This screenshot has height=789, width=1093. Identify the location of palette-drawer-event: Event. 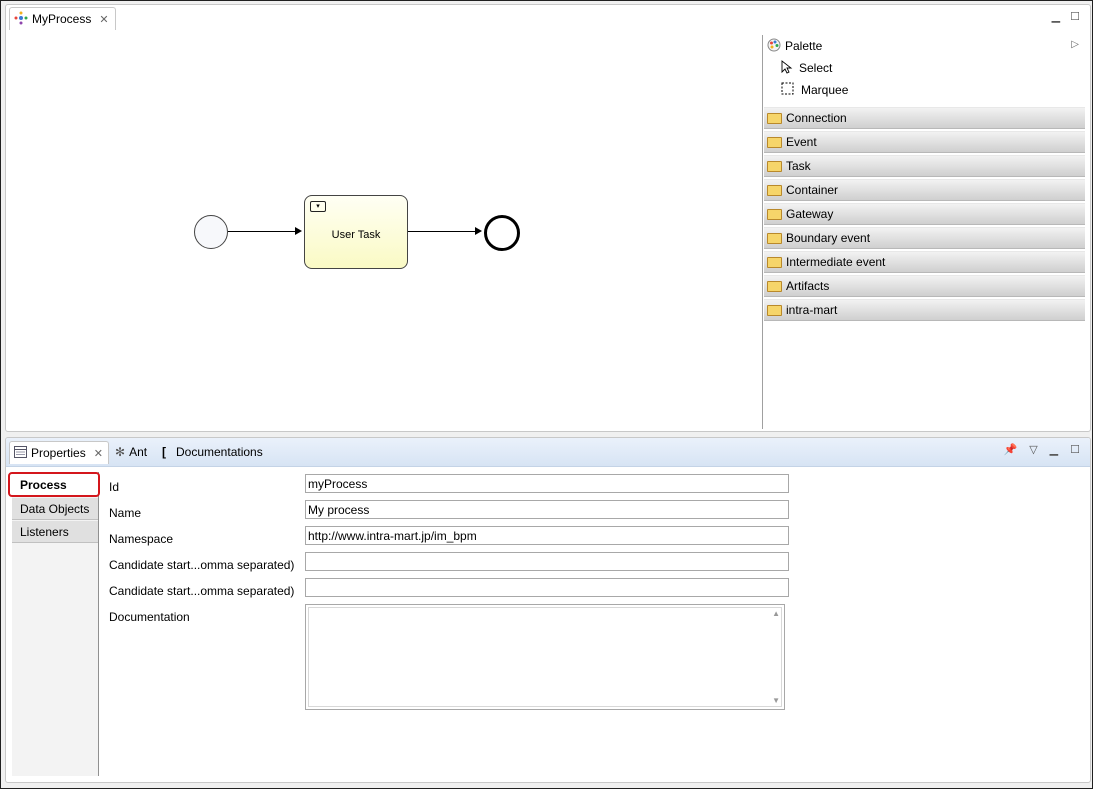
(924, 142).